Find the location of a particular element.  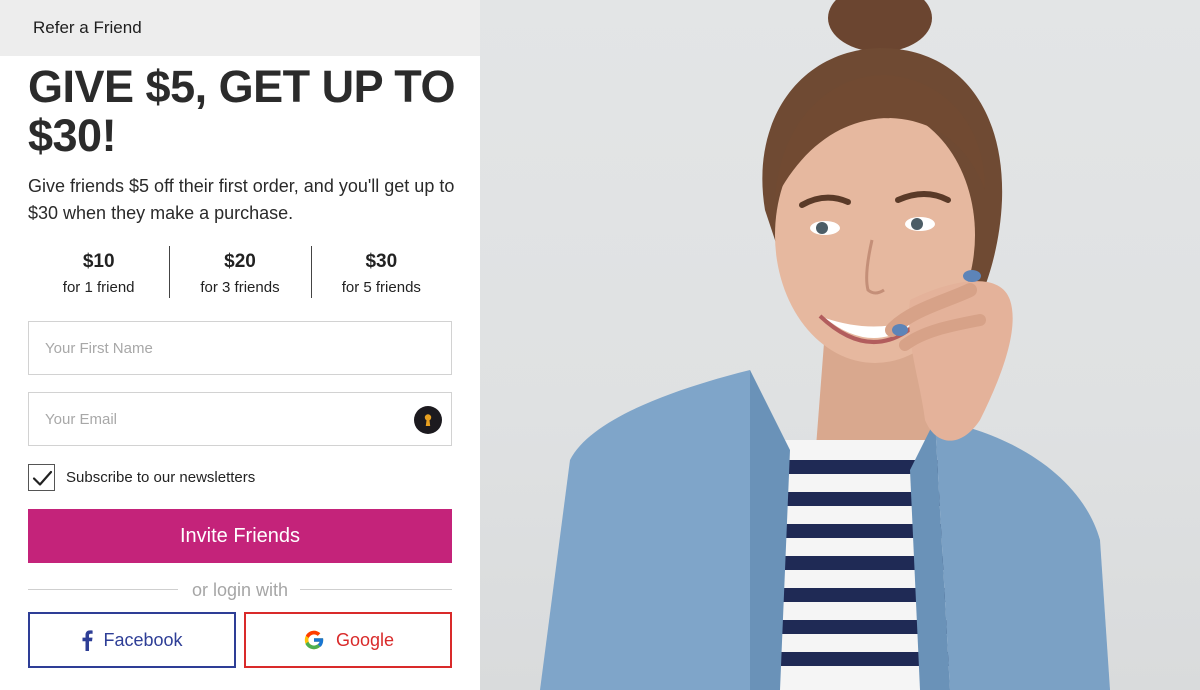

tab-bar: Refer a Friend is located at coordinates (240, 28).